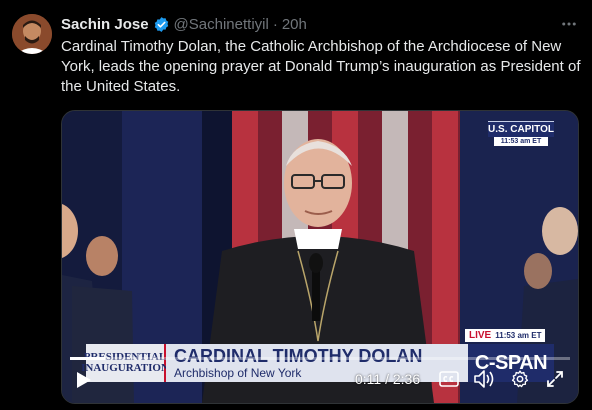 The width and height of the screenshot is (592, 410). I want to click on avatar-image, so click(32, 34).